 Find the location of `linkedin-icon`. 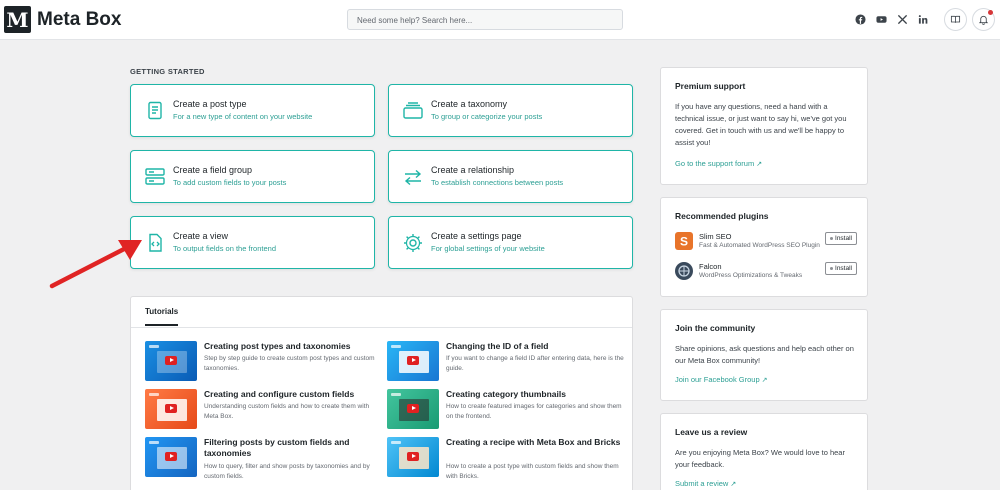

linkedin-icon is located at coordinates (923, 19).